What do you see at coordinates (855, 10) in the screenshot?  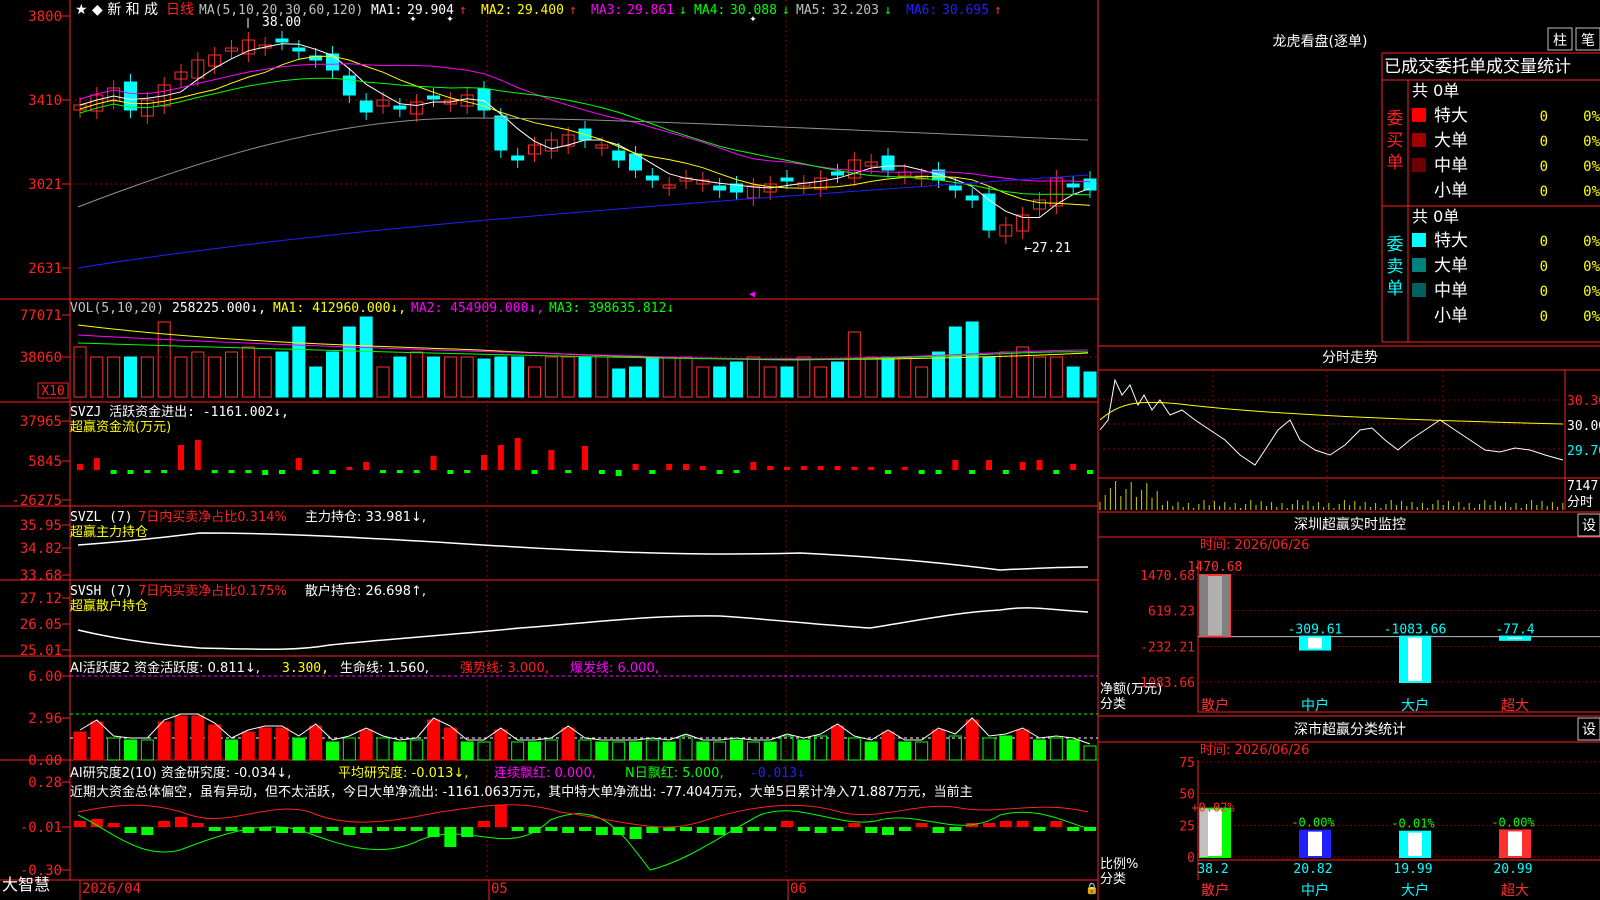 I see `ma-value: 32.203` at bounding box center [855, 10].